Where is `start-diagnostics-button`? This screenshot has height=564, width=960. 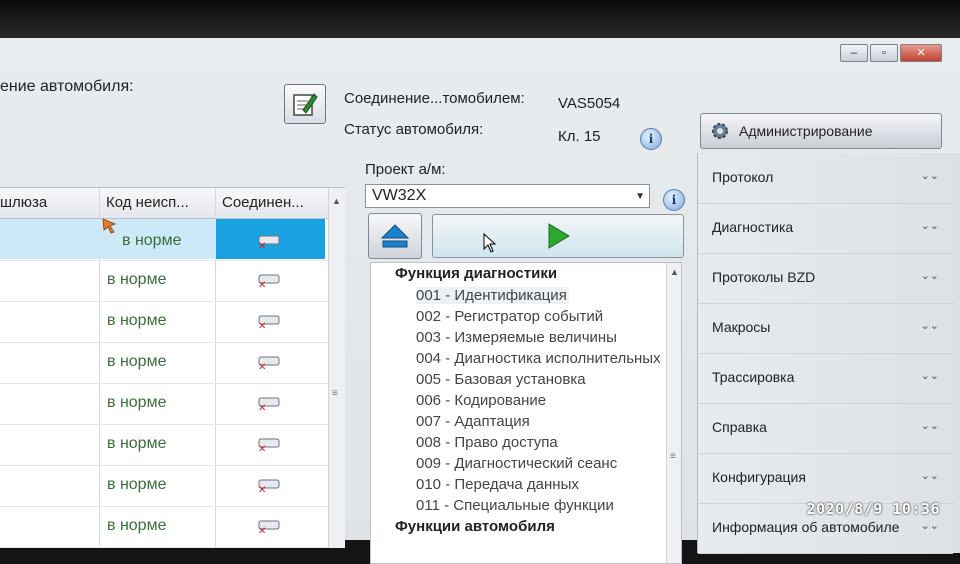 start-diagnostics-button is located at coordinates (558, 236).